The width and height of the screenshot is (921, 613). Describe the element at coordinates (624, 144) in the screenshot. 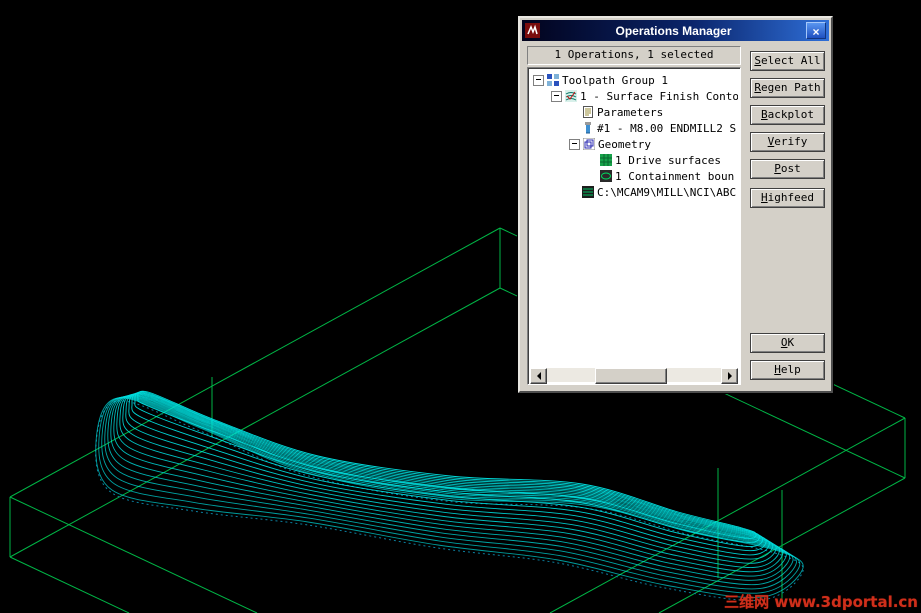

I see `tree-item-label: Geometry` at that location.